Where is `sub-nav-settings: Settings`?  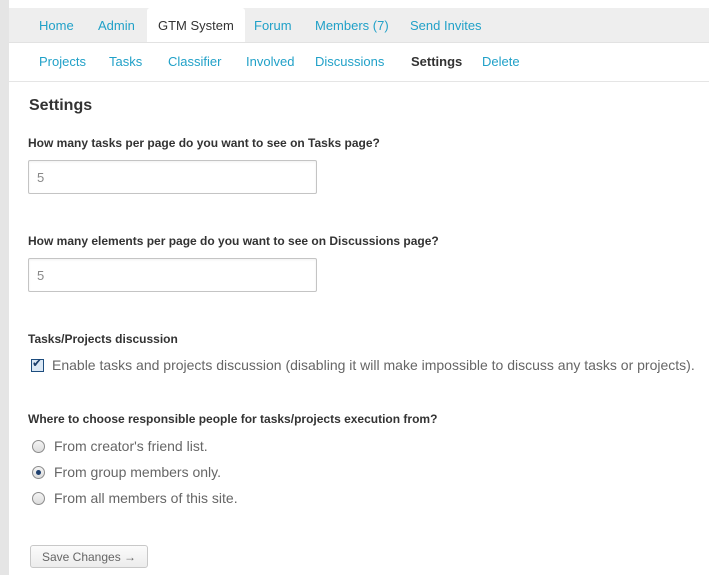 sub-nav-settings: Settings is located at coordinates (436, 62).